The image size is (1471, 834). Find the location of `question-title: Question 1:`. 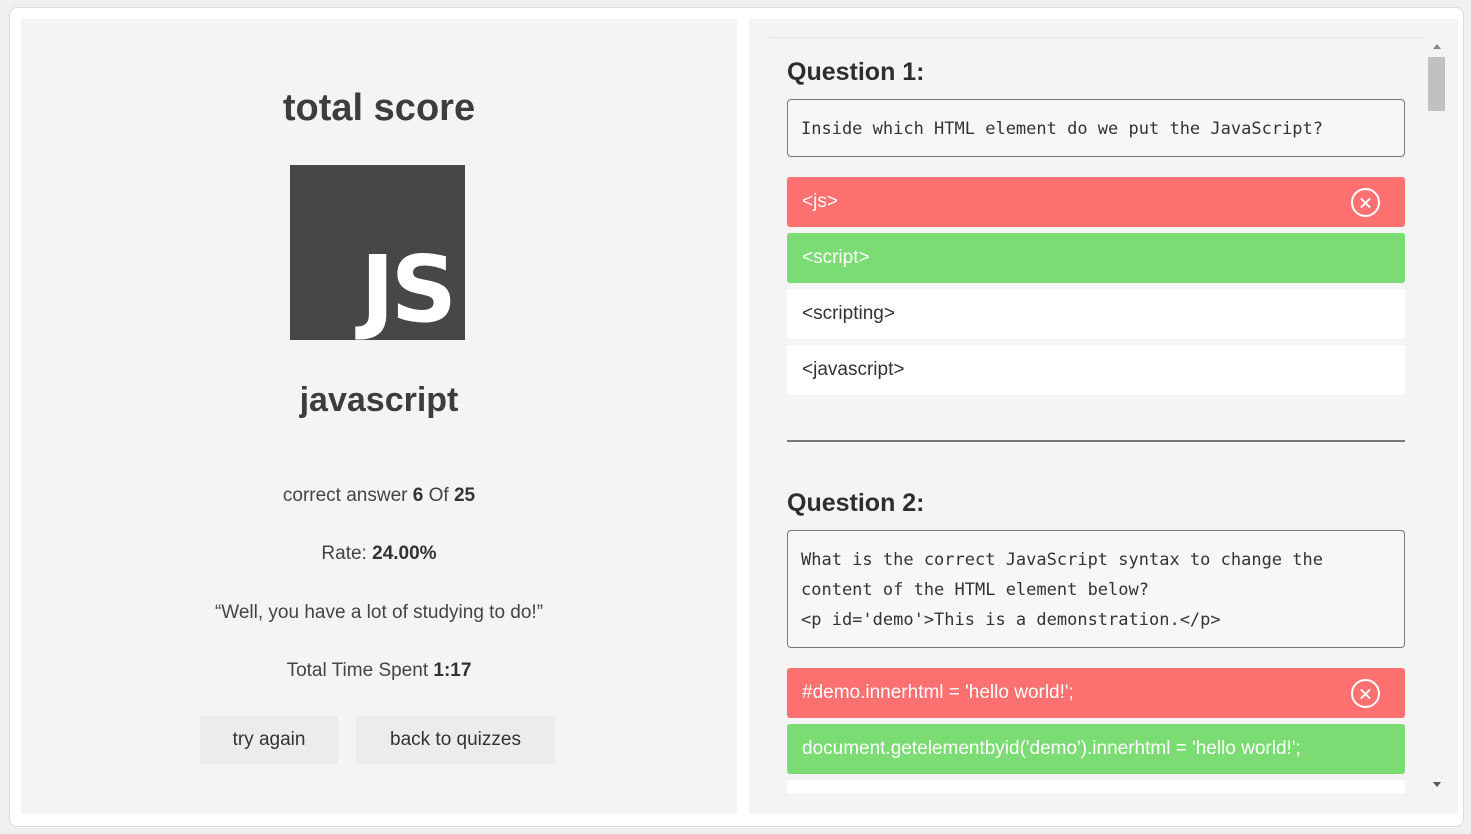

question-title: Question 1: is located at coordinates (856, 72).